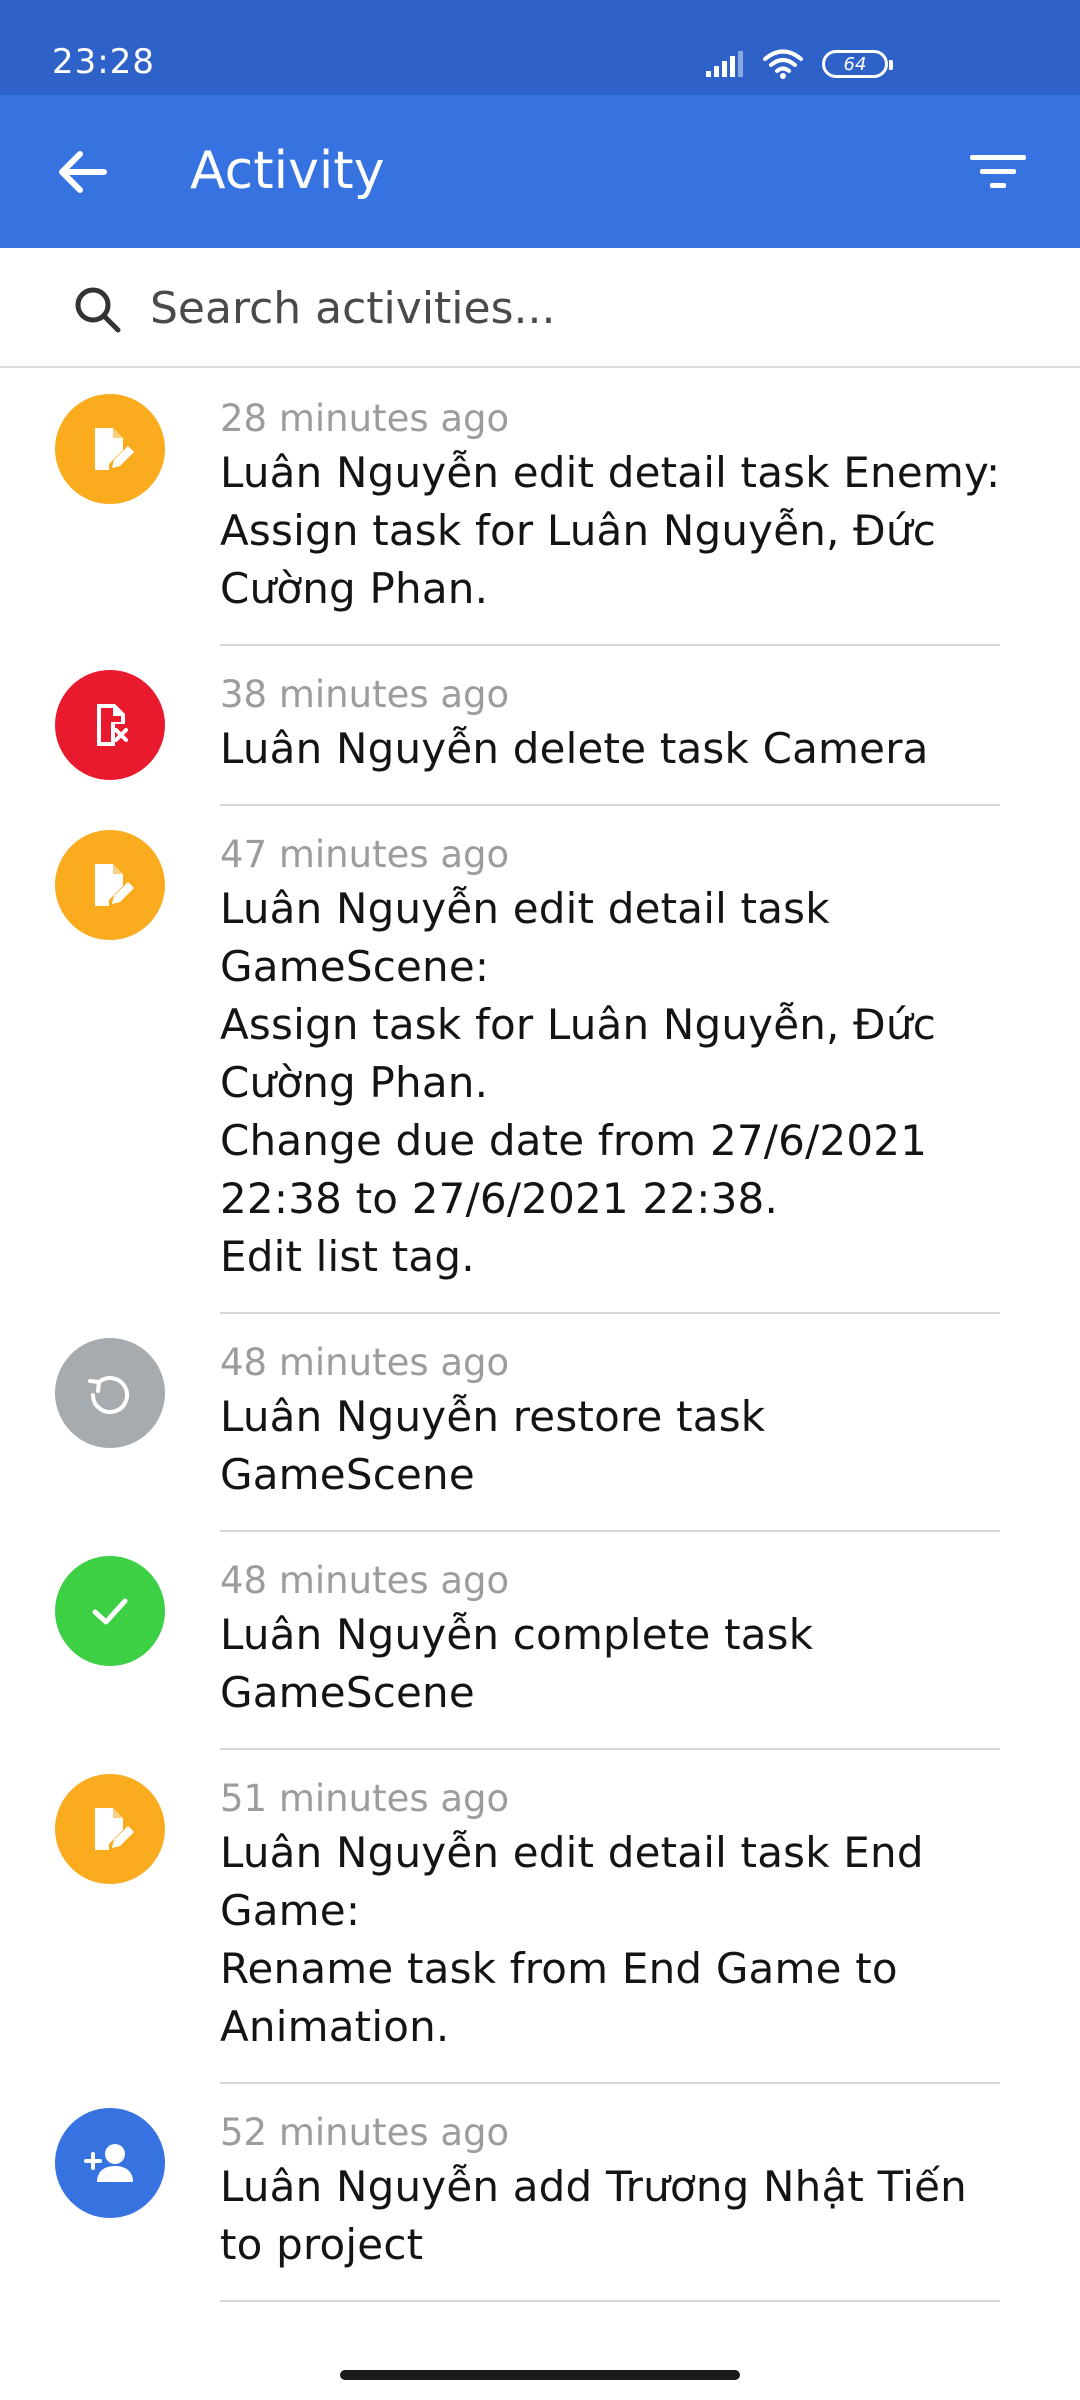 The image size is (1080, 2400). I want to click on status-time: 23:28, so click(103, 62).